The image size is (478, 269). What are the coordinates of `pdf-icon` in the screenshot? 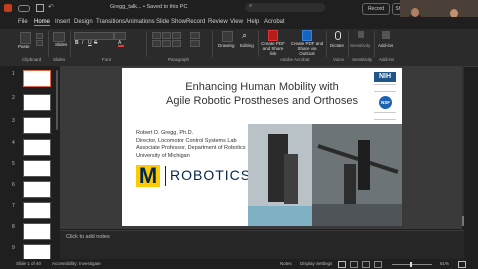 It's located at (273, 35).